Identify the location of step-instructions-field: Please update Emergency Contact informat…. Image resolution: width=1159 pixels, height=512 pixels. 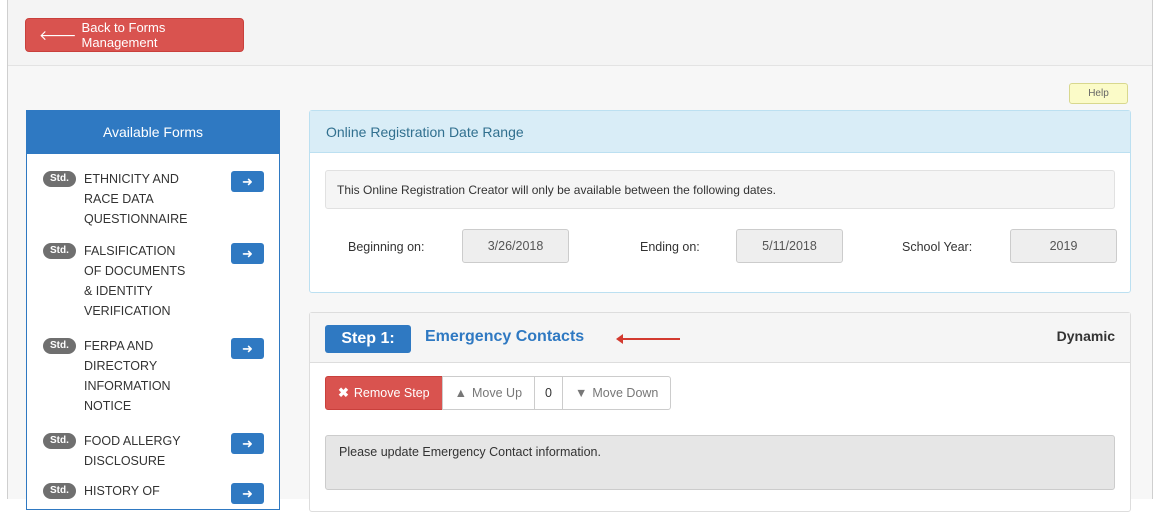
(720, 462).